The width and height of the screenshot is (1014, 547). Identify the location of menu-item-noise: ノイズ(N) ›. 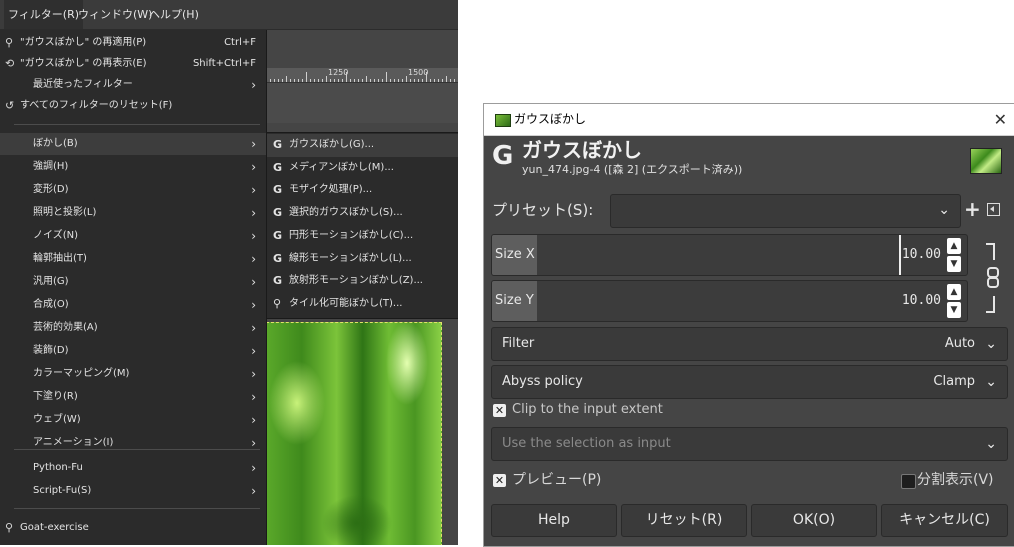
(133, 236).